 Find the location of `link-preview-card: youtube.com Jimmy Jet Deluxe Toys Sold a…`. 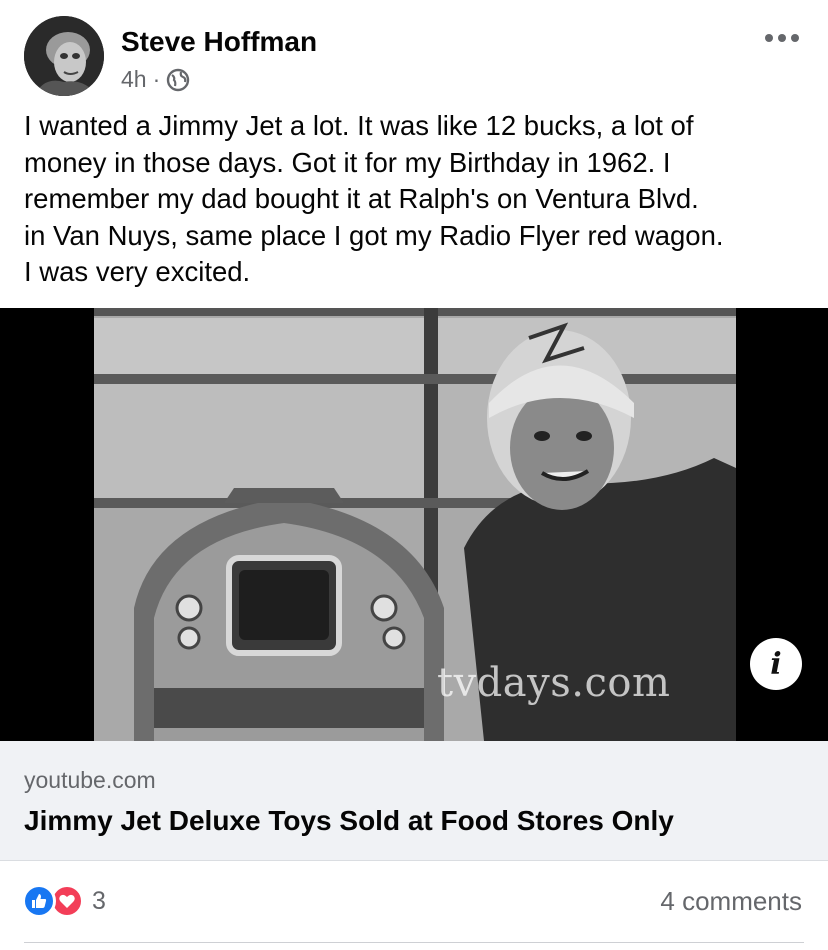

link-preview-card: youtube.com Jimmy Jet Deluxe Toys Sold a… is located at coordinates (414, 801).